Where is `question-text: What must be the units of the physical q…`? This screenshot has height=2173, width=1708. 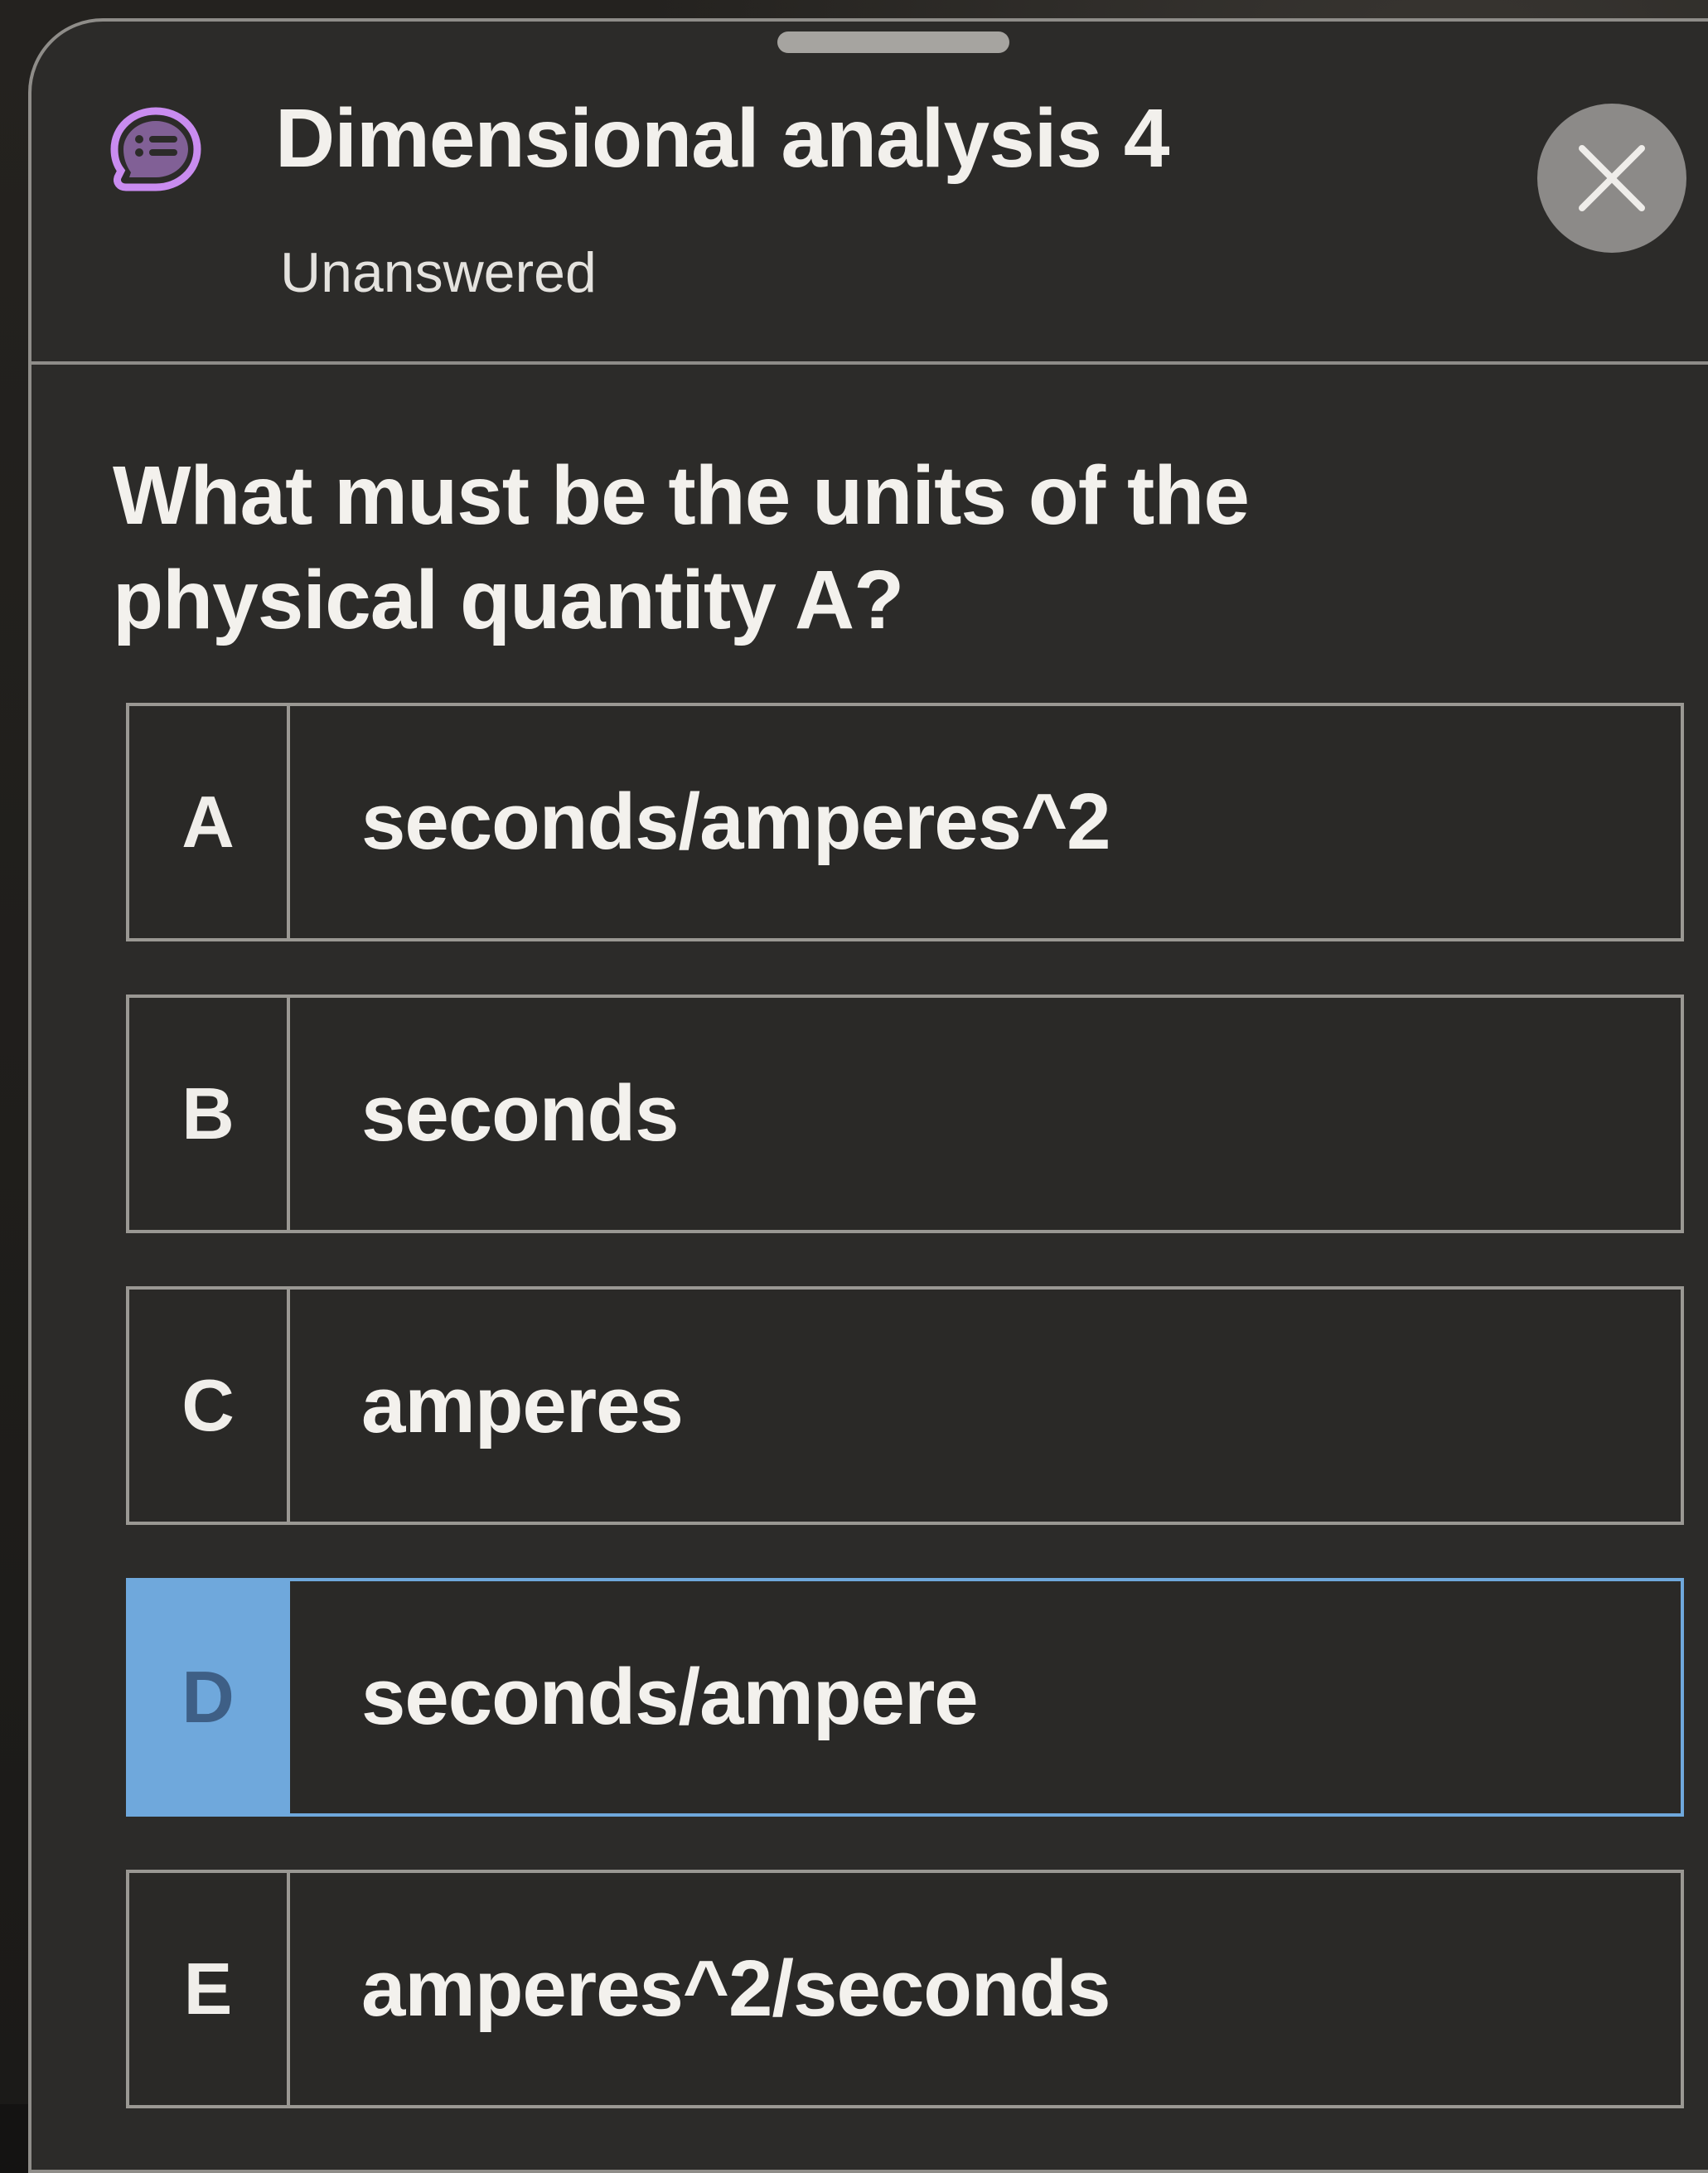
question-text: What must be the units of the physical q… is located at coordinates (681, 547).